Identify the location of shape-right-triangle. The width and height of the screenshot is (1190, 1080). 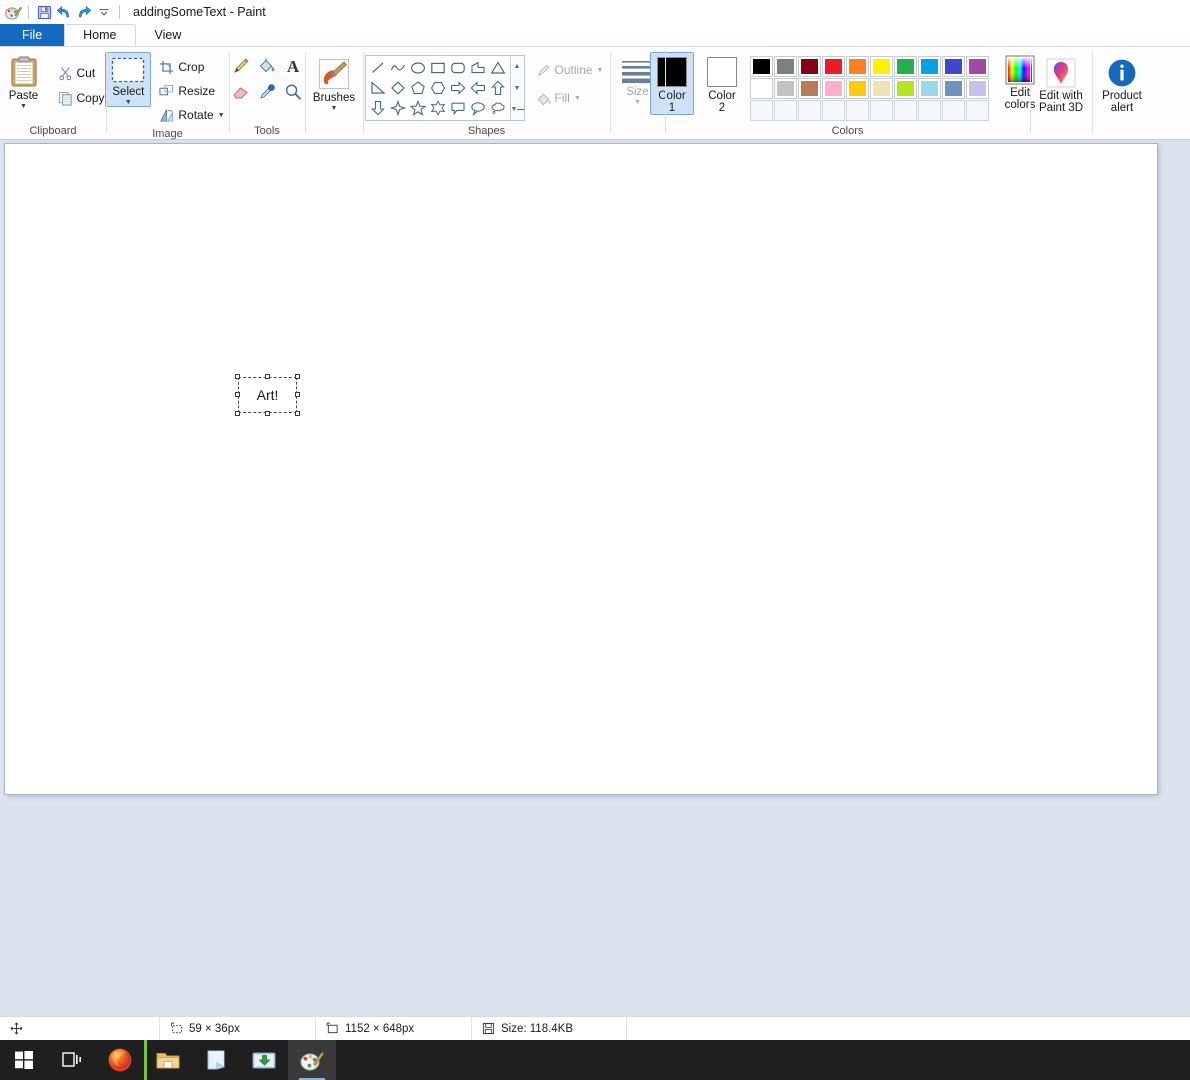
(378, 88).